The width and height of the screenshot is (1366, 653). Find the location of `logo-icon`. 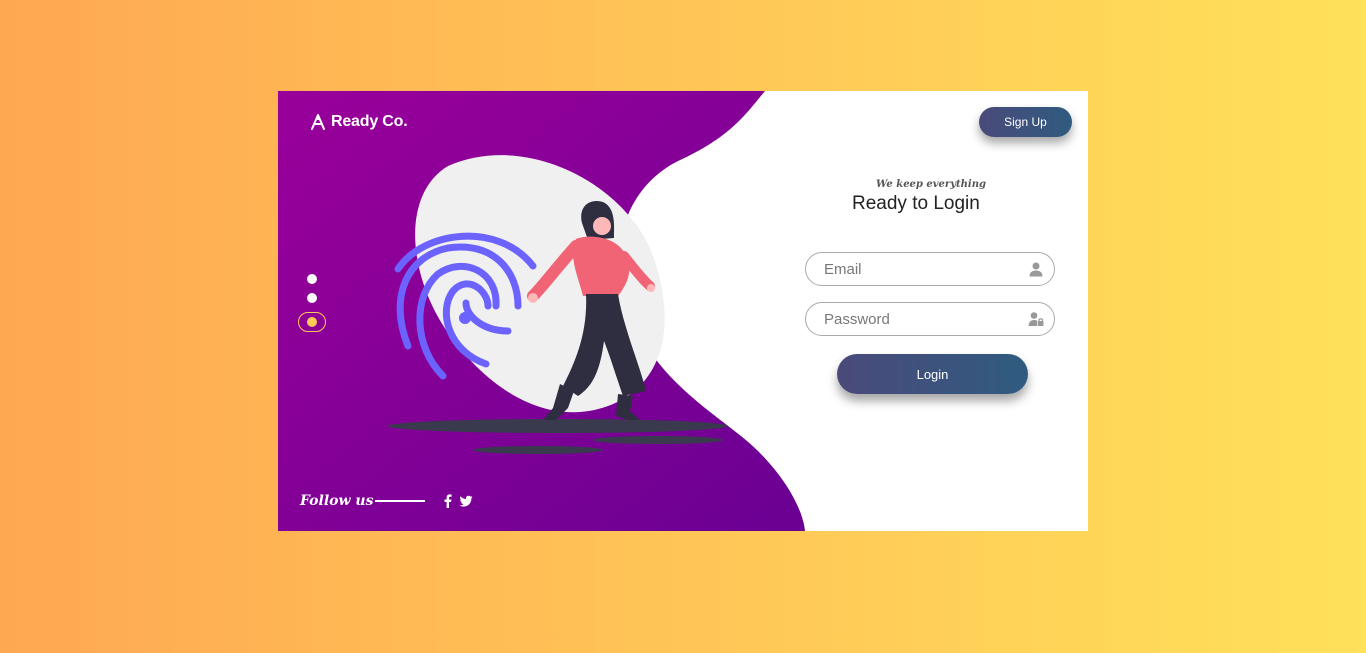

logo-icon is located at coordinates (318, 122).